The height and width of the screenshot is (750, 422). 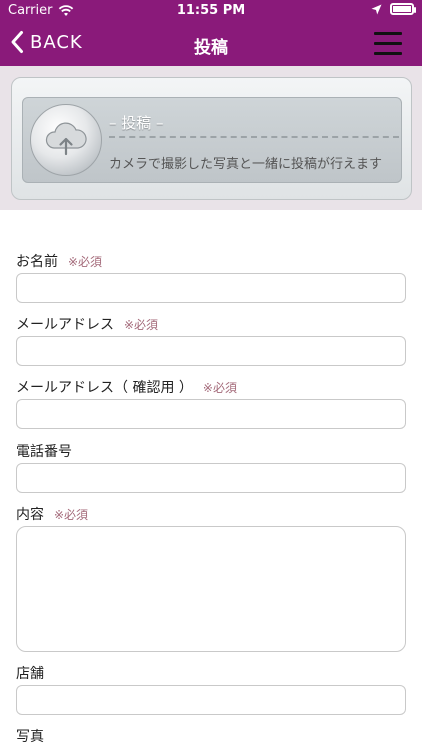 What do you see at coordinates (388, 44) in the screenshot?
I see `hamburger-menu-icon` at bounding box center [388, 44].